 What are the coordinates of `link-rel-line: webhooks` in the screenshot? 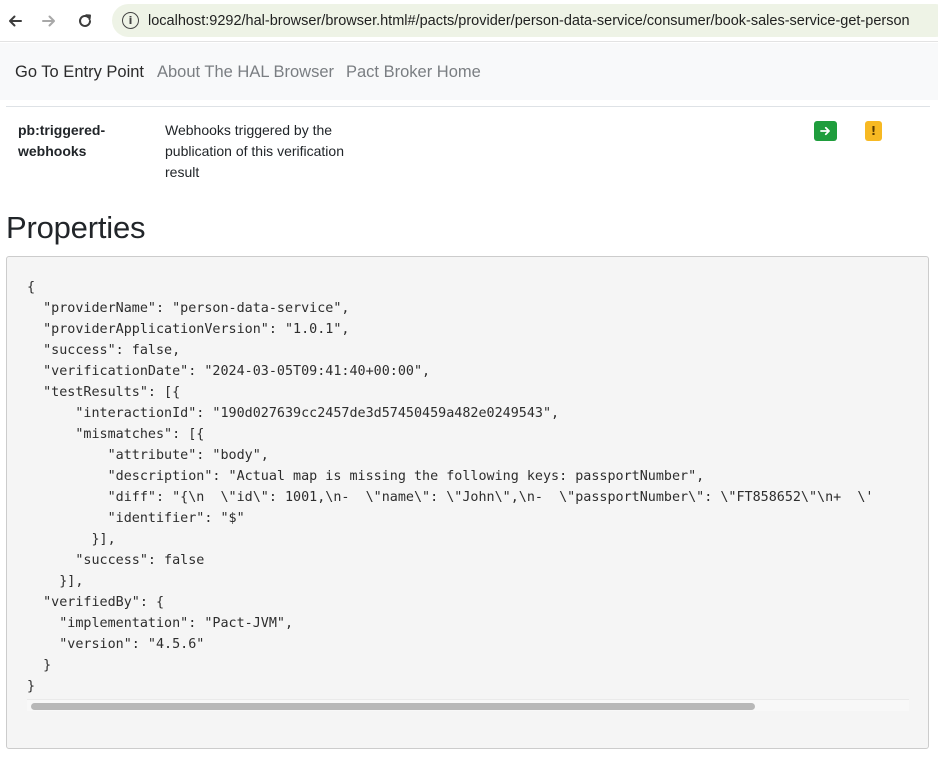 It's located at (52, 151).